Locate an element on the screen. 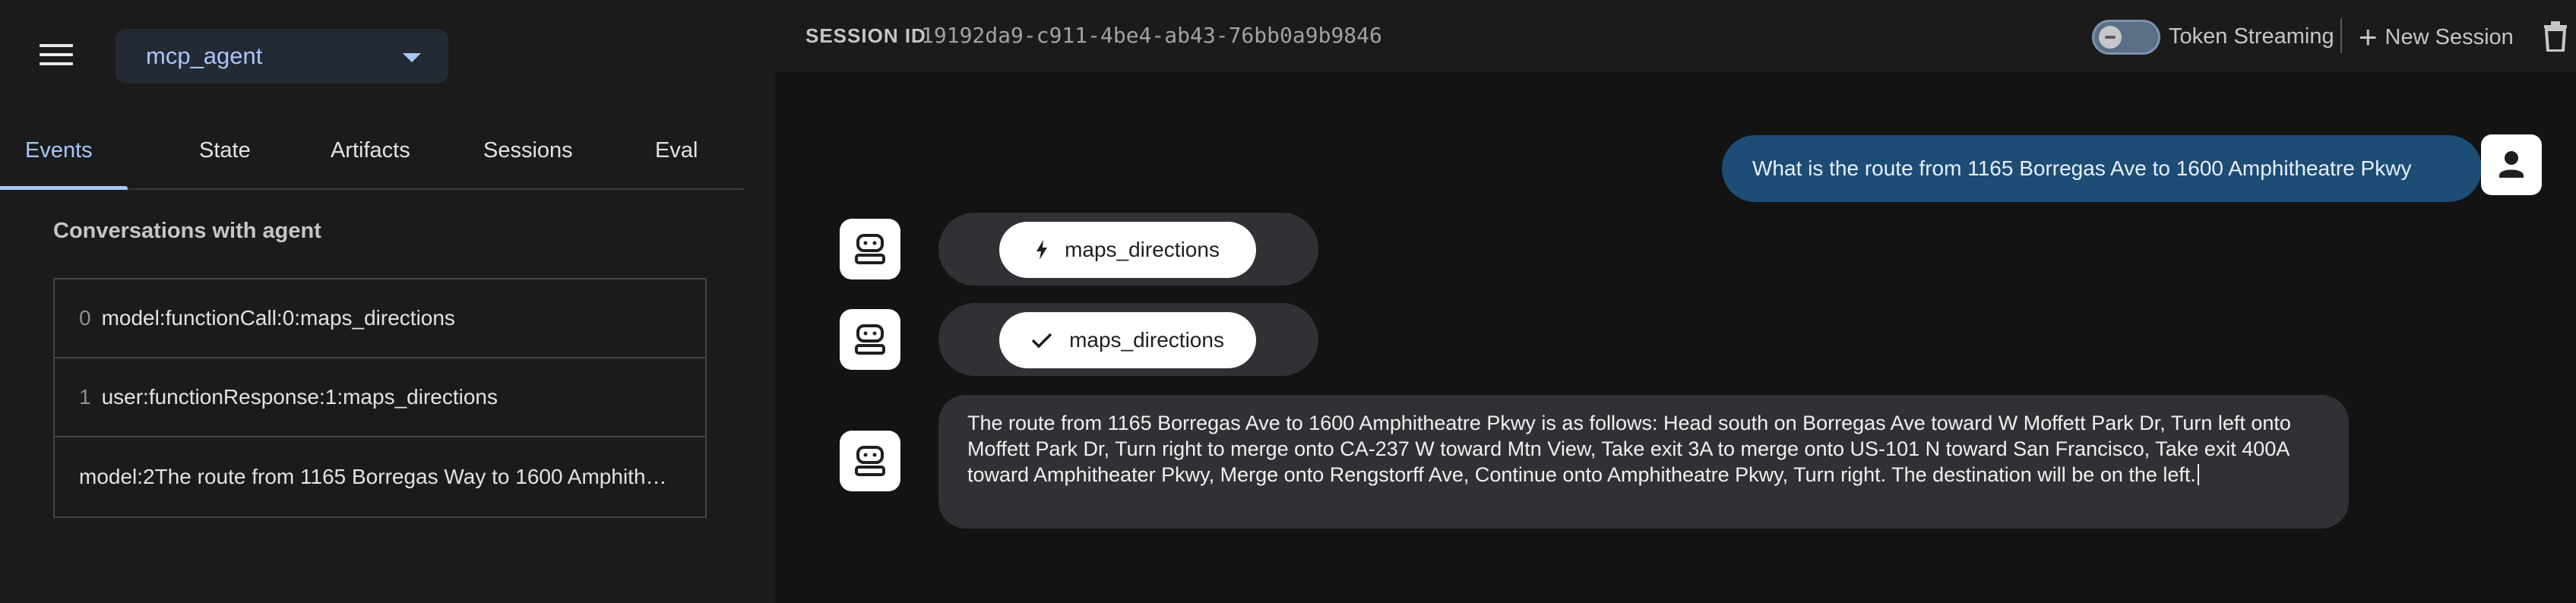 The width and height of the screenshot is (2576, 603). tab-artifacts: Artifacts is located at coordinates (370, 164).